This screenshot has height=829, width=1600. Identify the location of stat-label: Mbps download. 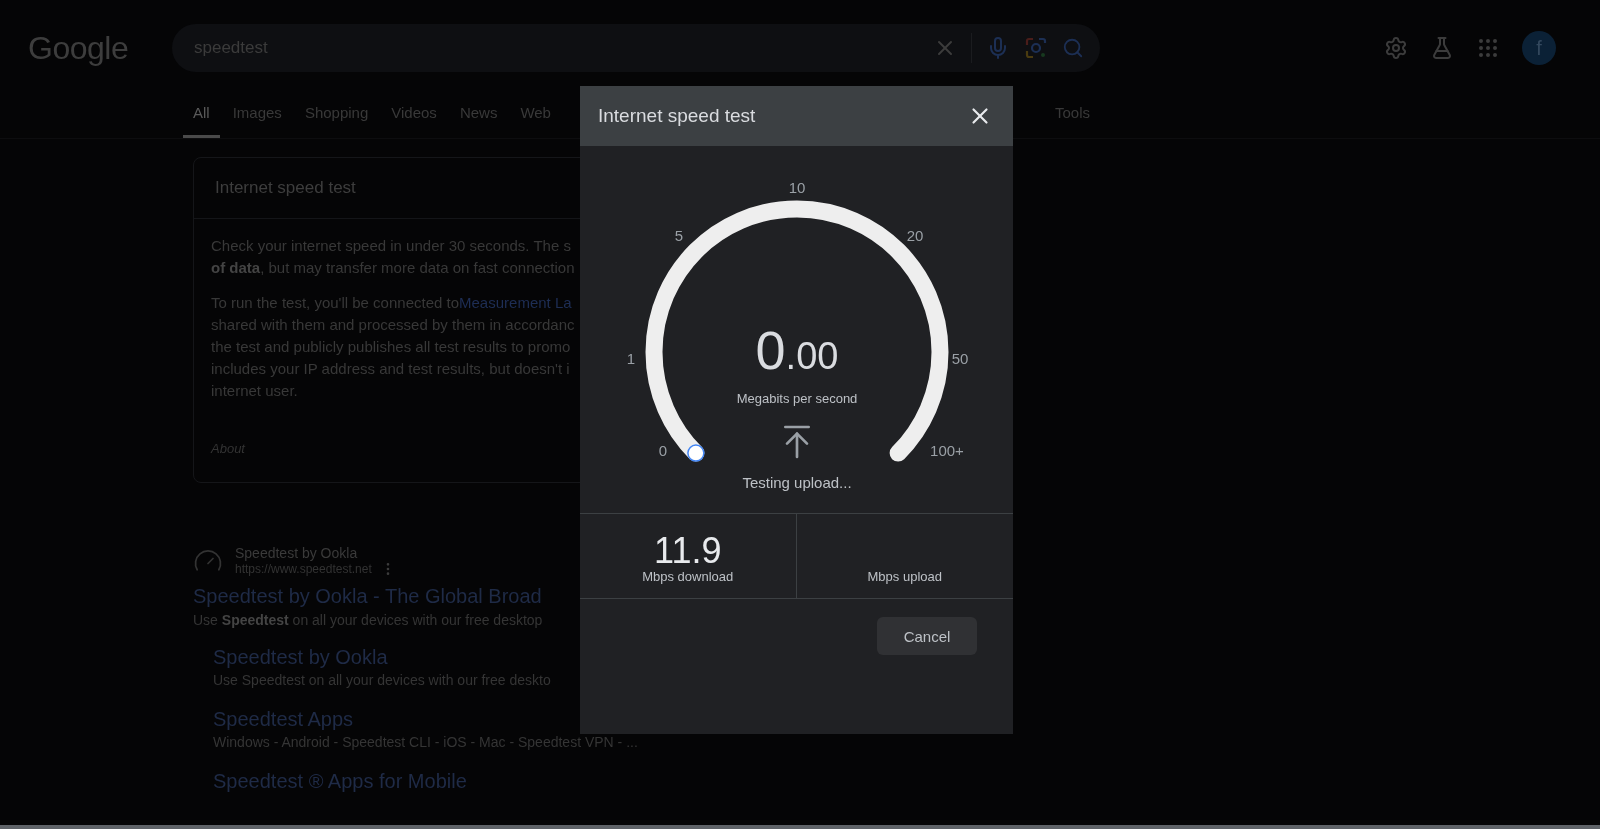
(688, 576).